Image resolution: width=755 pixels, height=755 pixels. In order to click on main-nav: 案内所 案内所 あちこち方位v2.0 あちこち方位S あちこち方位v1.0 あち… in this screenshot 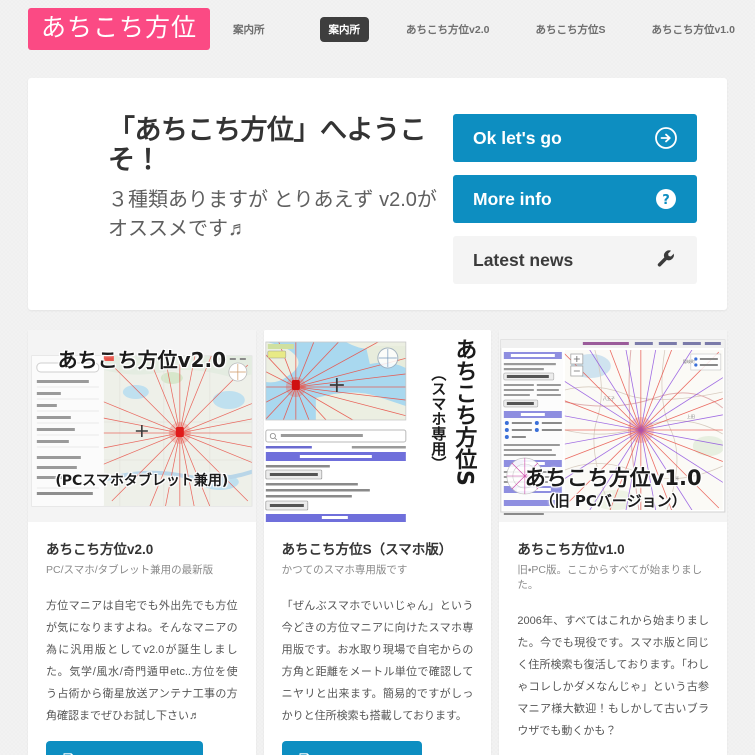, I will do `click(489, 29)`.